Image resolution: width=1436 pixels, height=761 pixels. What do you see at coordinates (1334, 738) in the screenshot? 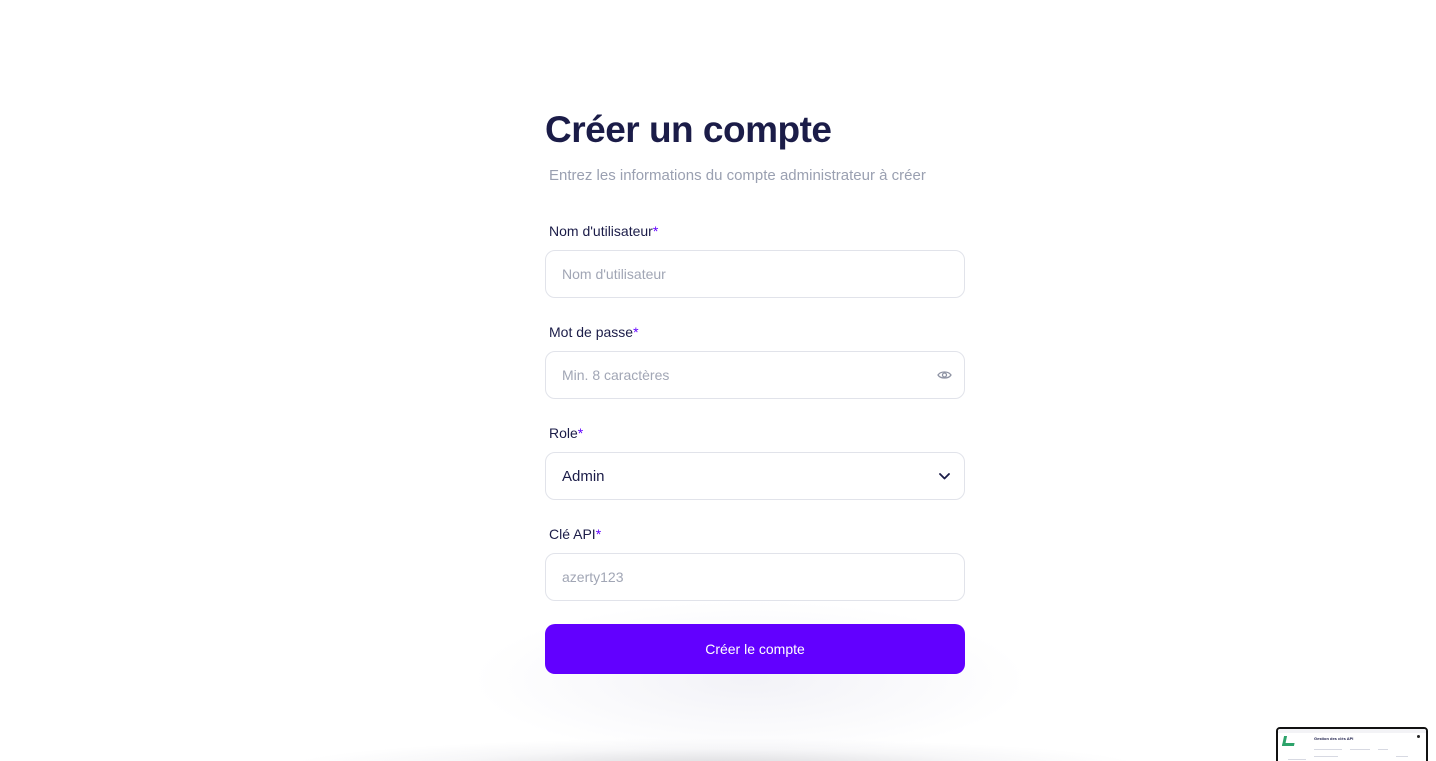
I see `thumbnail-title: Gestion des clés API` at bounding box center [1334, 738].